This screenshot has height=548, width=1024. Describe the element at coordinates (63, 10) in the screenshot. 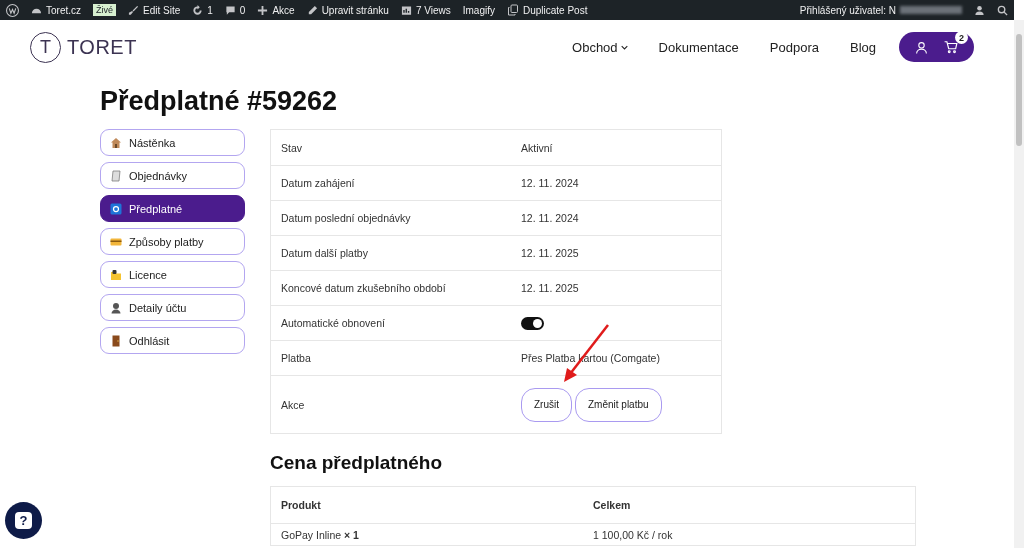

I see `admin-bar-link: Toret.cz` at that location.